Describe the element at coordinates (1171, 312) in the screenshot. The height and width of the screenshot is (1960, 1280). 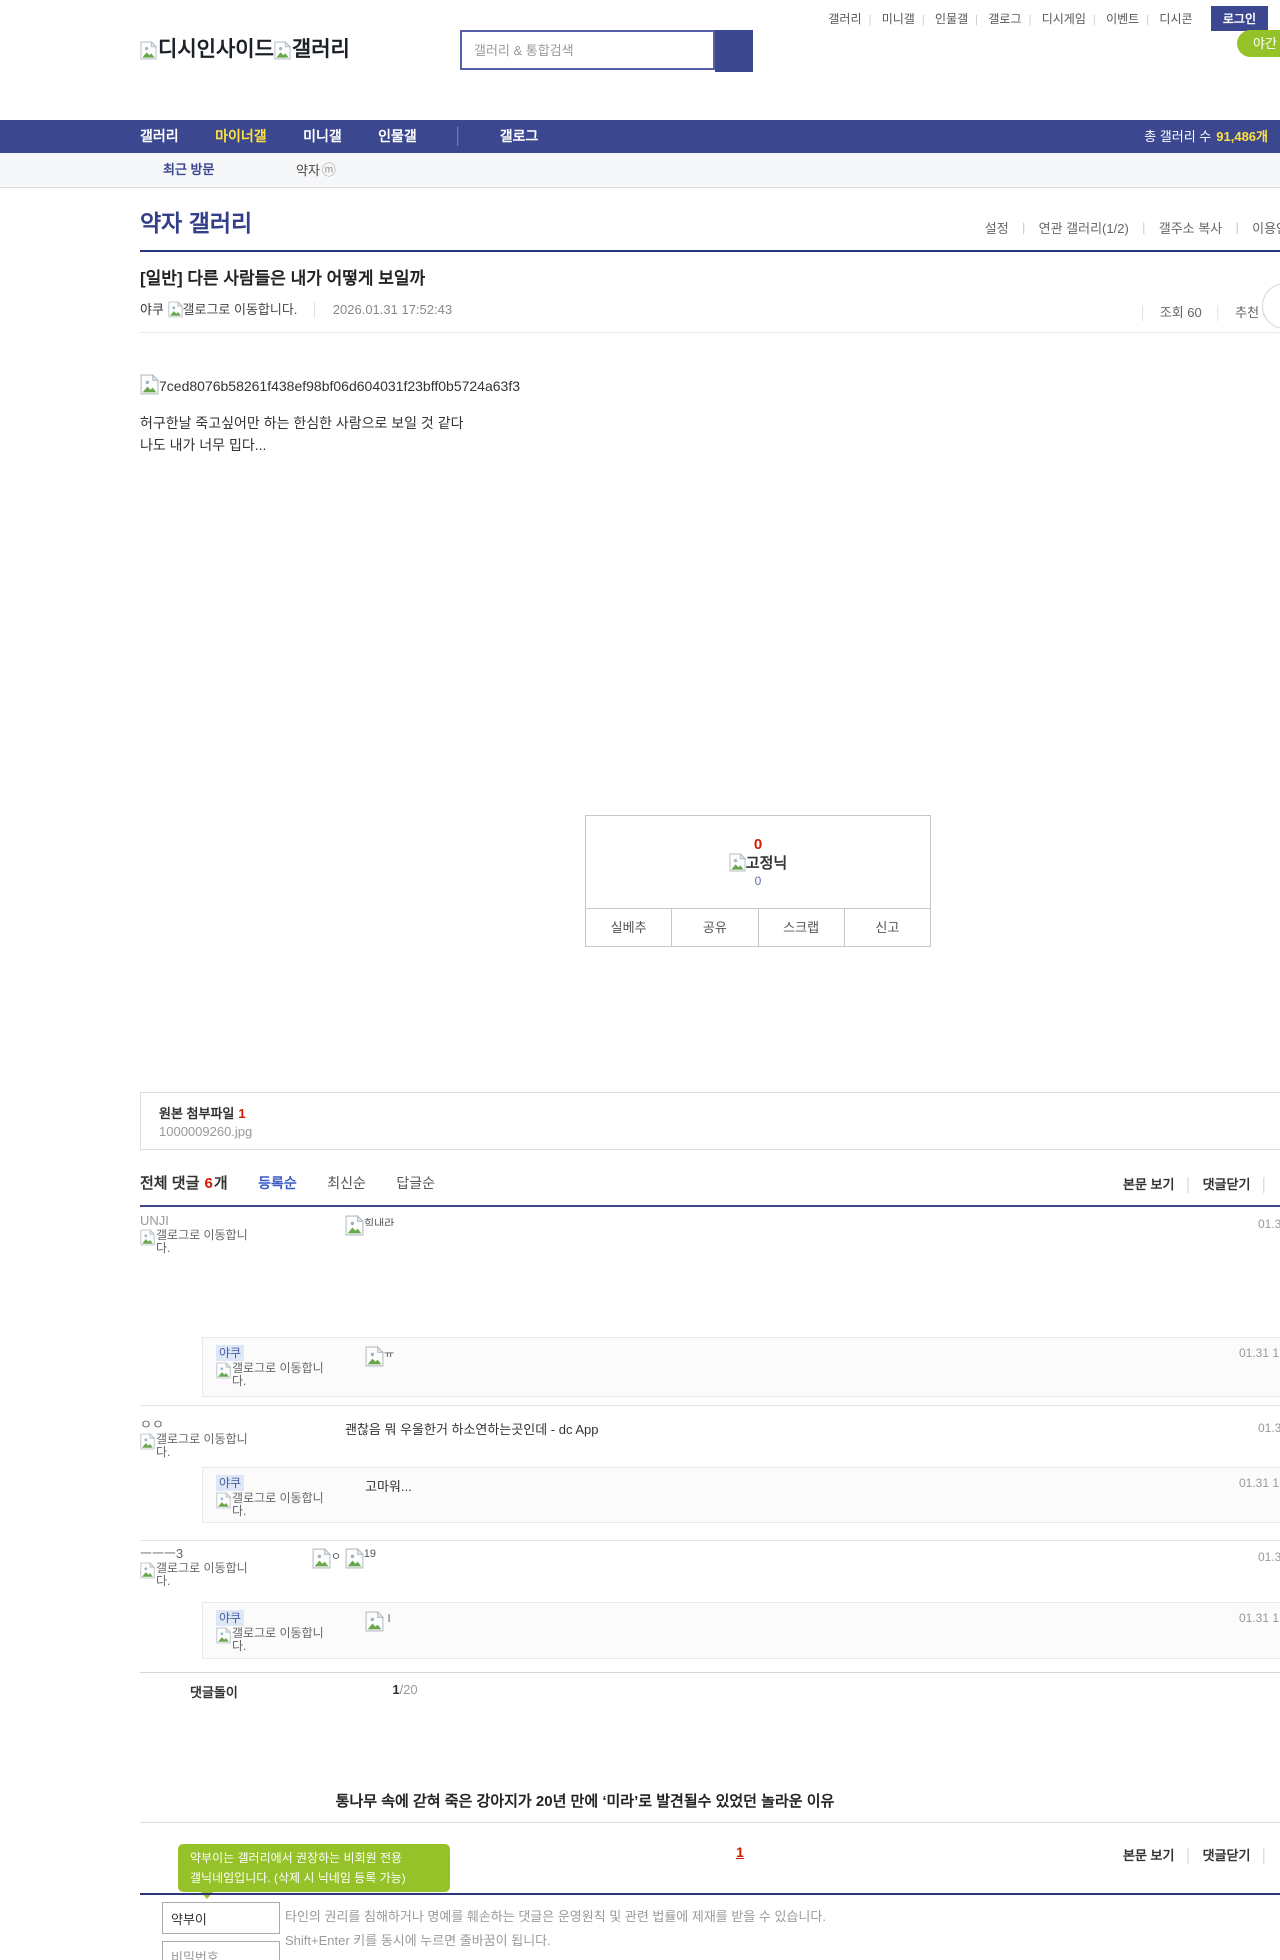
I see `view-count-label: 조회` at that location.